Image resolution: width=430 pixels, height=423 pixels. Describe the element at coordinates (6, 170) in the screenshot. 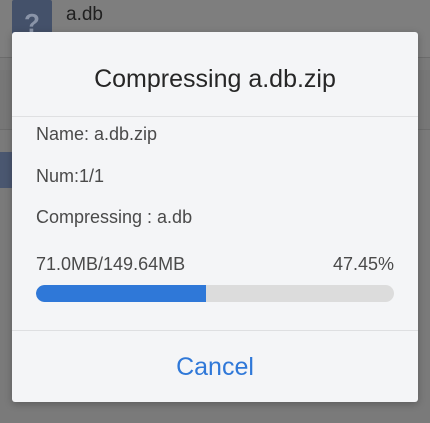

I see `file-icon` at that location.